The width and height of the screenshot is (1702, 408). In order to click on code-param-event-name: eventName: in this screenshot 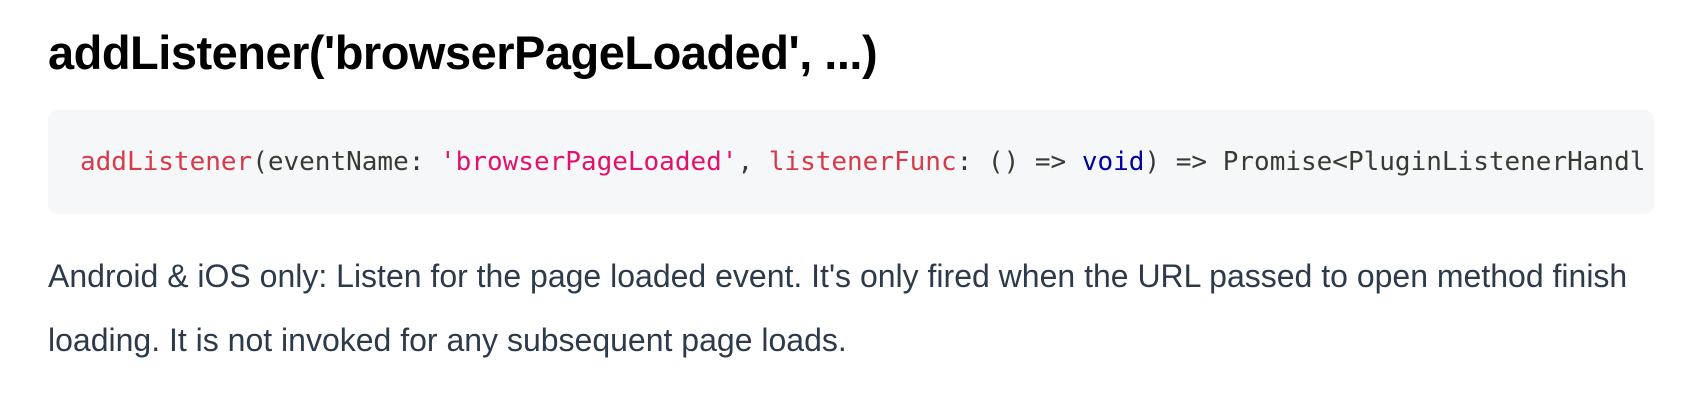, I will do `click(354, 162)`.